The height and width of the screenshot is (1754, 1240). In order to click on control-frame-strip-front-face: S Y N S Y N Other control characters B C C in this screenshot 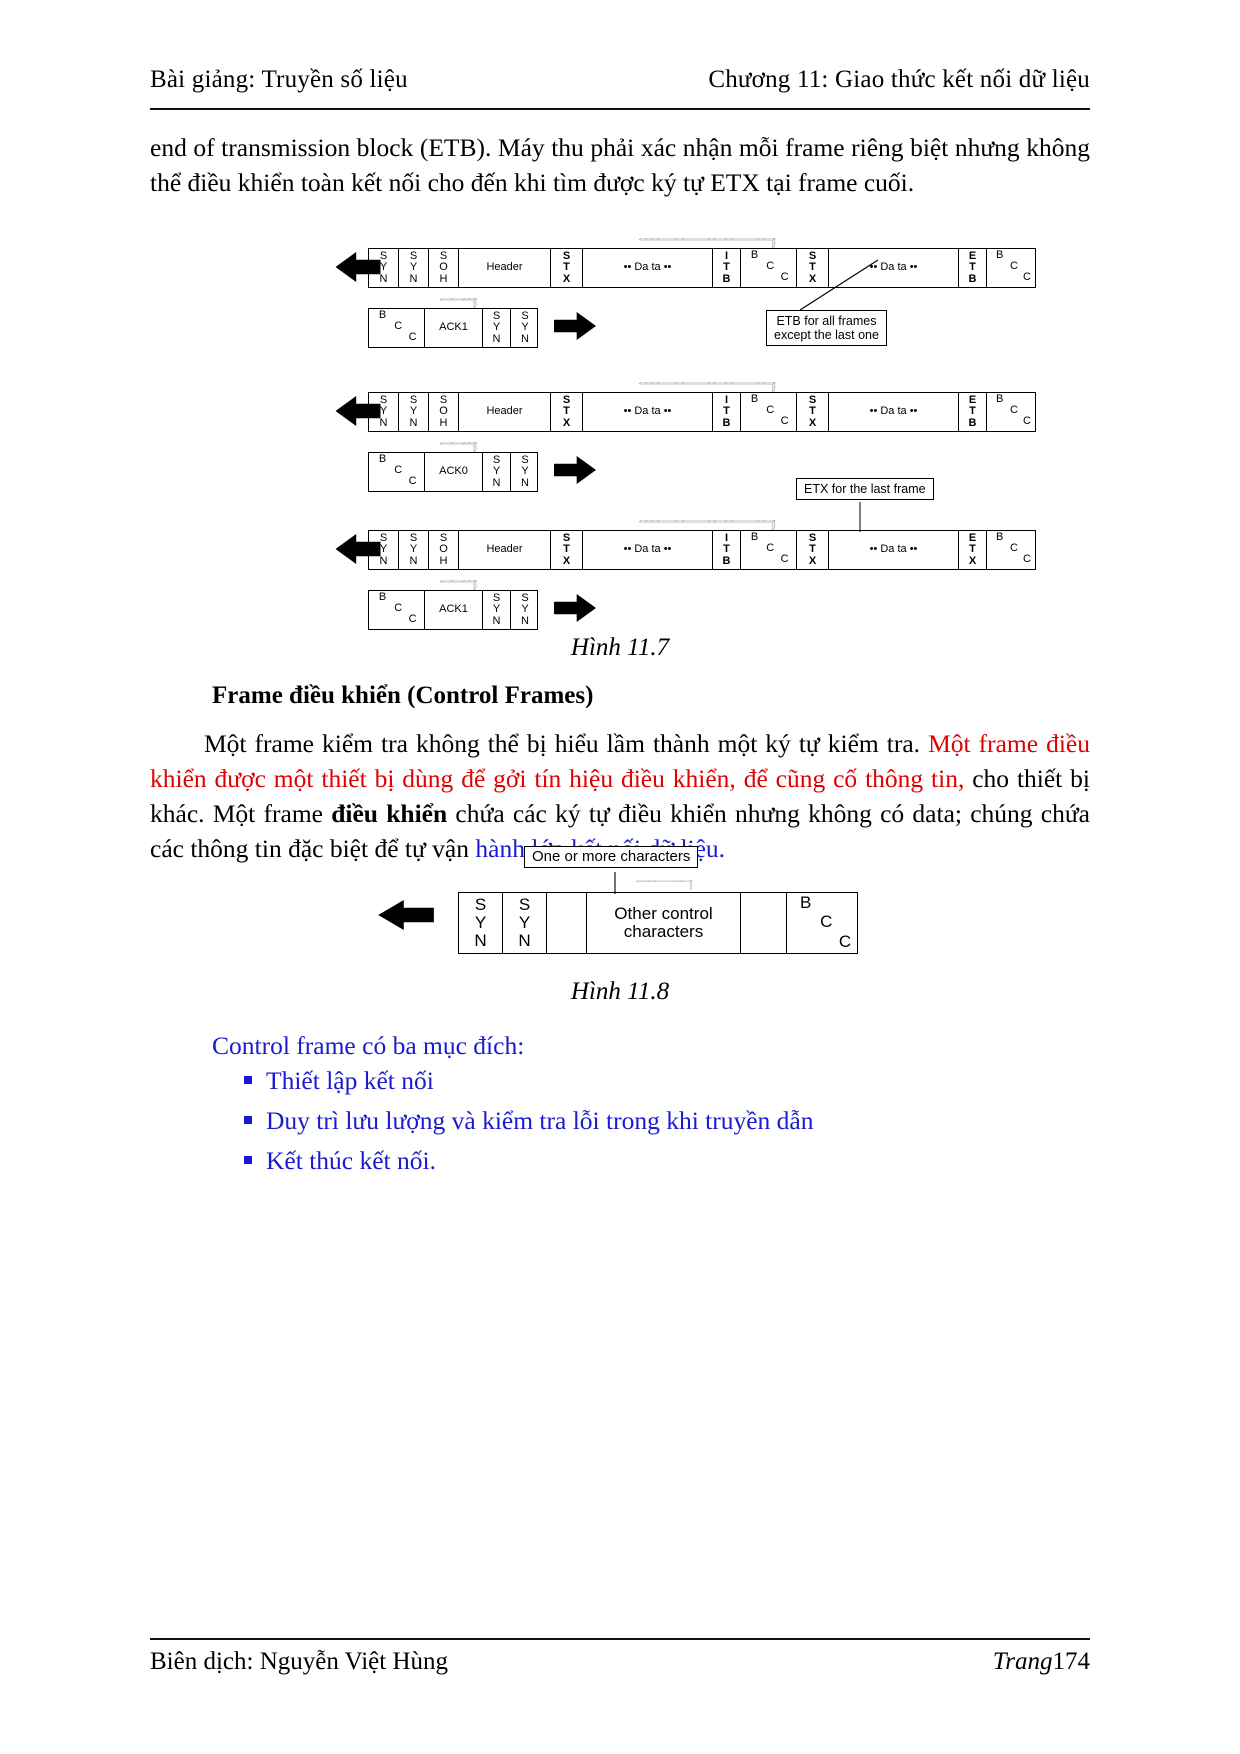, I will do `click(658, 923)`.